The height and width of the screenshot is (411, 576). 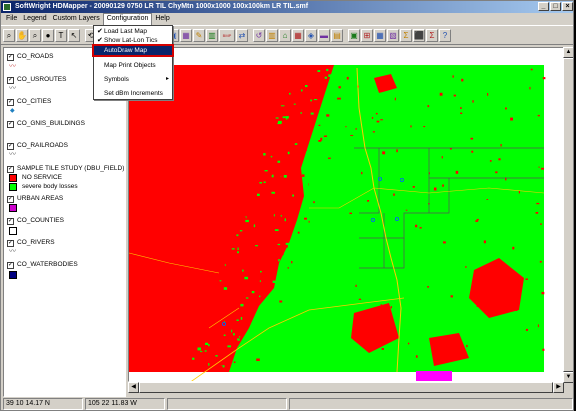 What do you see at coordinates (259, 35) in the screenshot?
I see `toolbar-button-icon: ↺` at bounding box center [259, 35].